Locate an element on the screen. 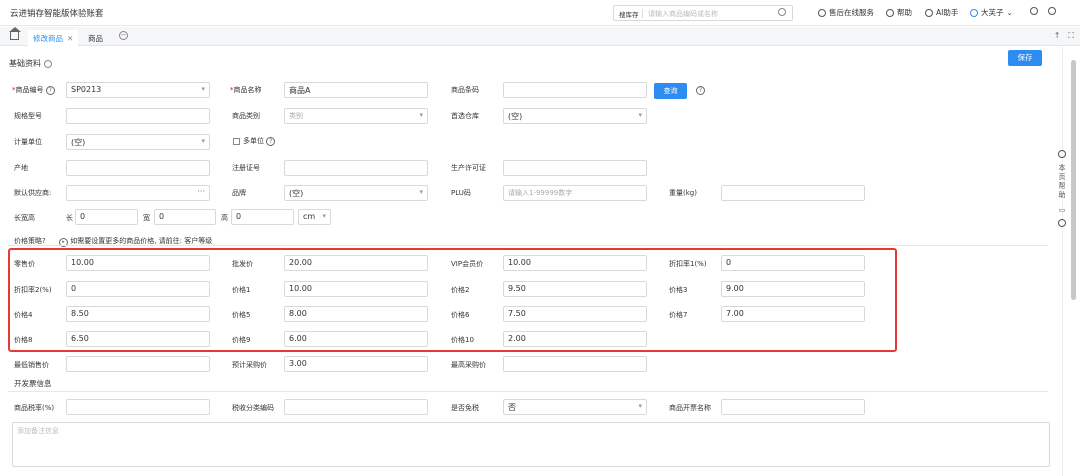 This screenshot has width=1080, height=476. page-help-label: 本页帮助 is located at coordinates (1062, 181).